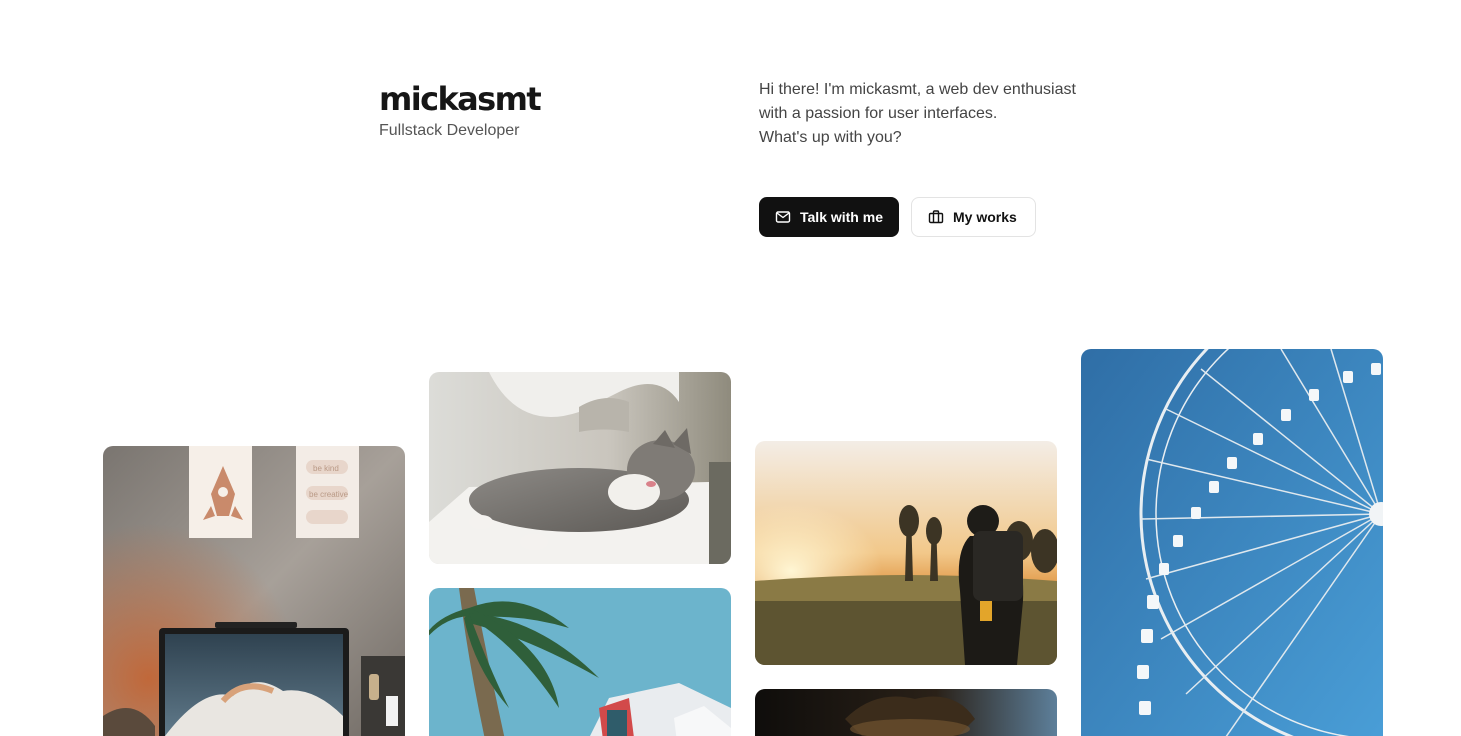  I want to click on job-title: Fullstack Developer, so click(449, 130).